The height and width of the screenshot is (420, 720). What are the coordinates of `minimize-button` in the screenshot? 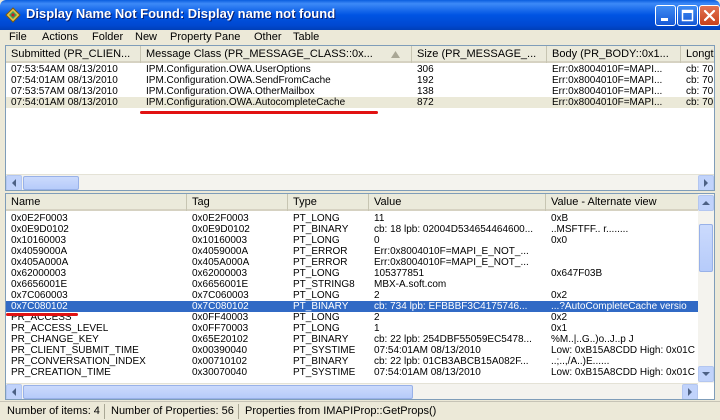 It's located at (665, 15).